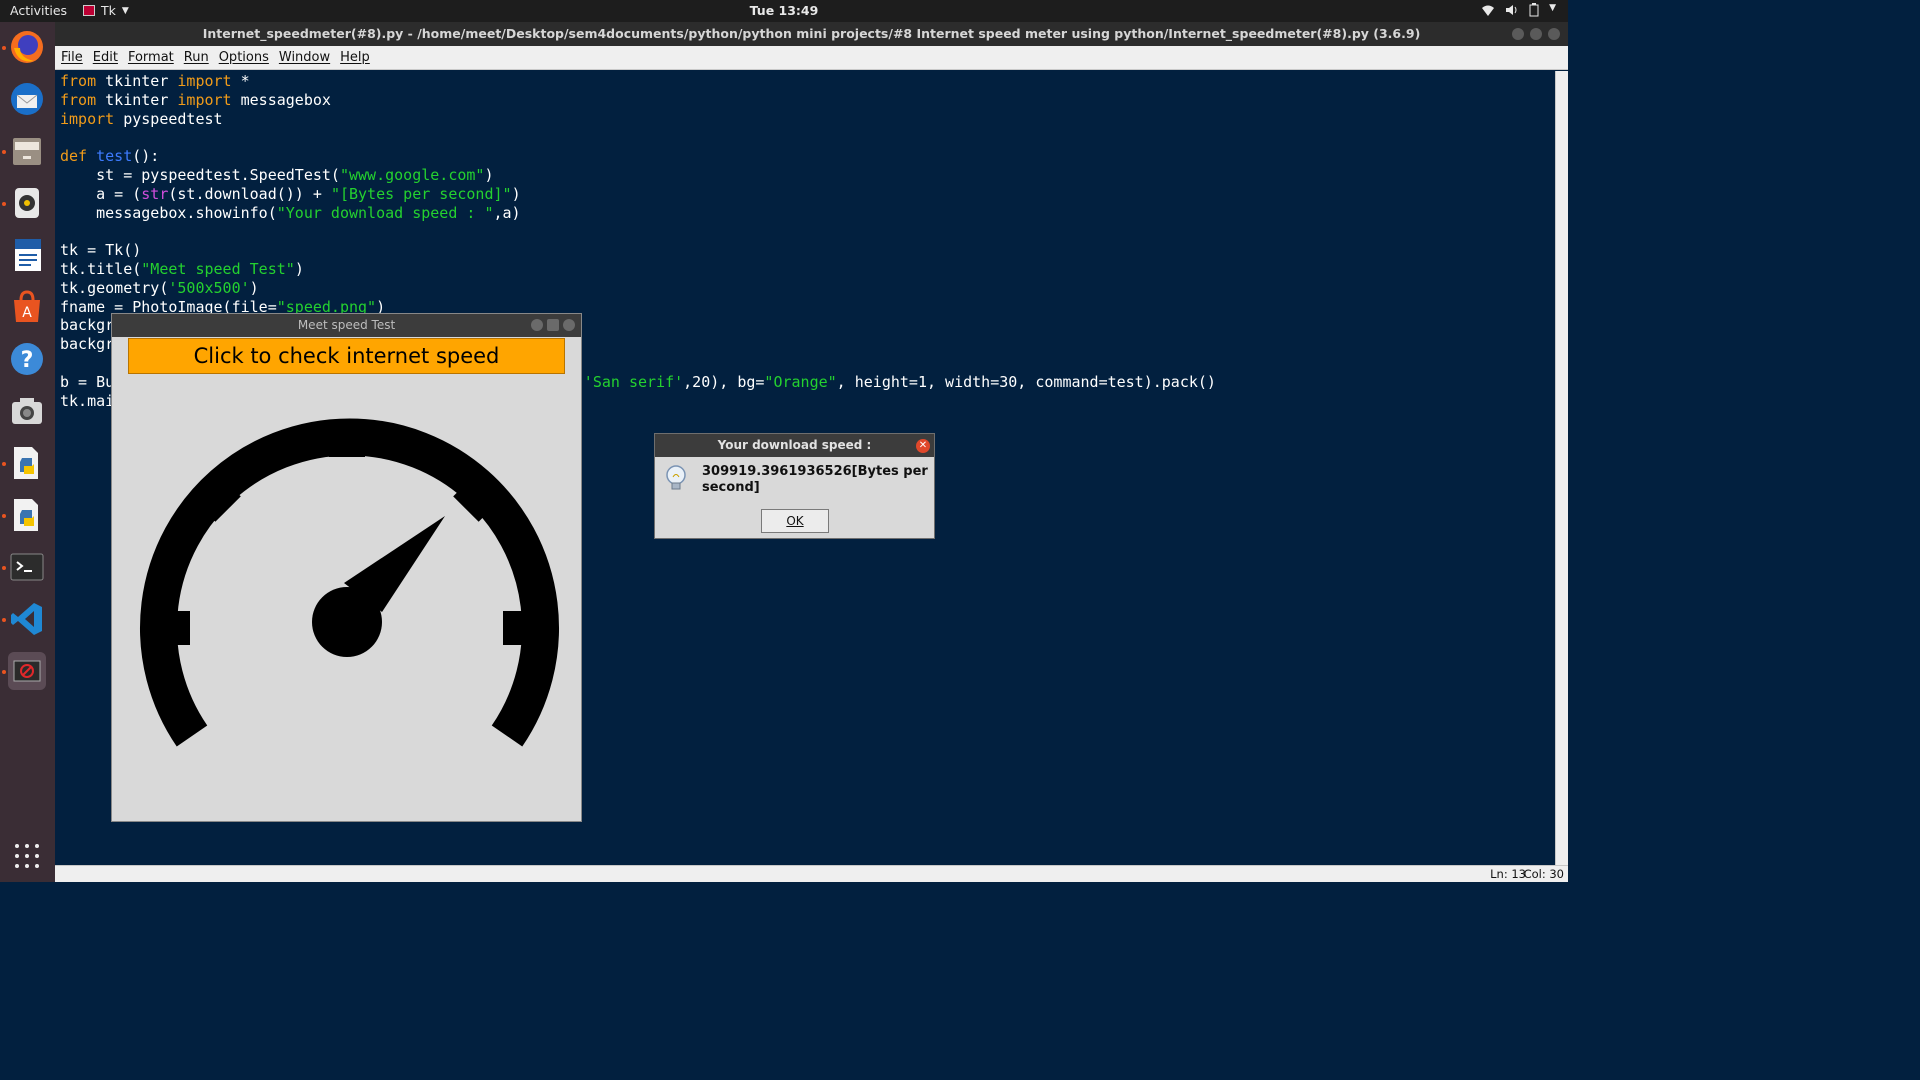  Describe the element at coordinates (182, 268) in the screenshot. I see `code-line: tk.title("Meet speed Test")` at that location.